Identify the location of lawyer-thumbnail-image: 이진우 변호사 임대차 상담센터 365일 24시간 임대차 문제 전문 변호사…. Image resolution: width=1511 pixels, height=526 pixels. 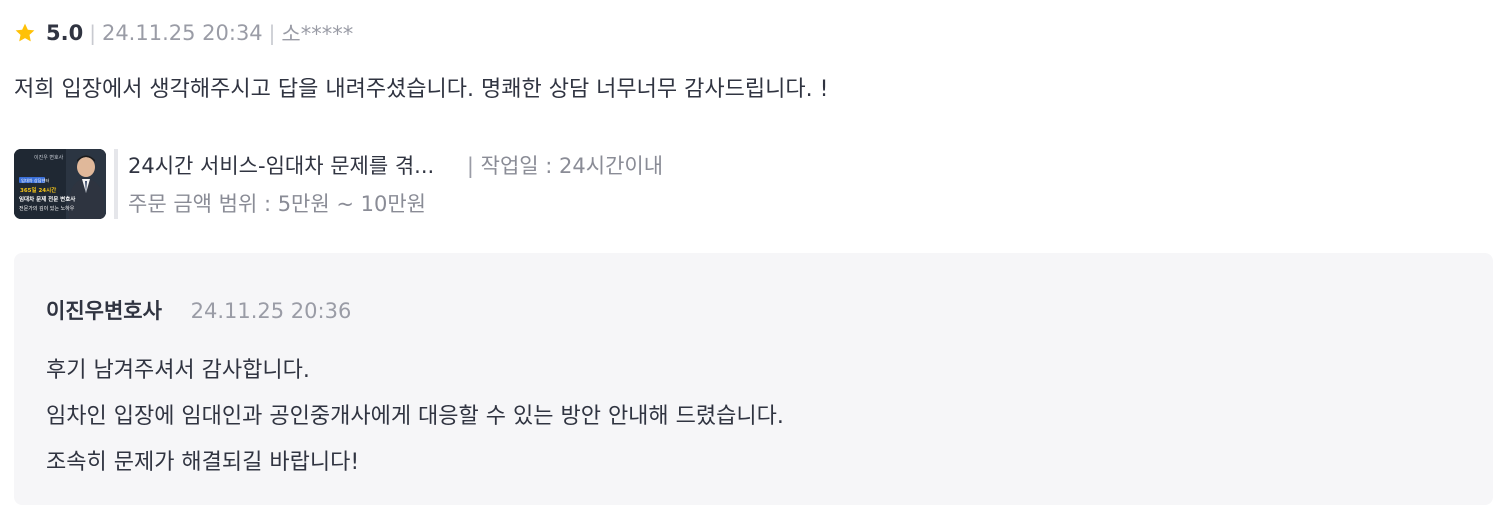
(60, 184).